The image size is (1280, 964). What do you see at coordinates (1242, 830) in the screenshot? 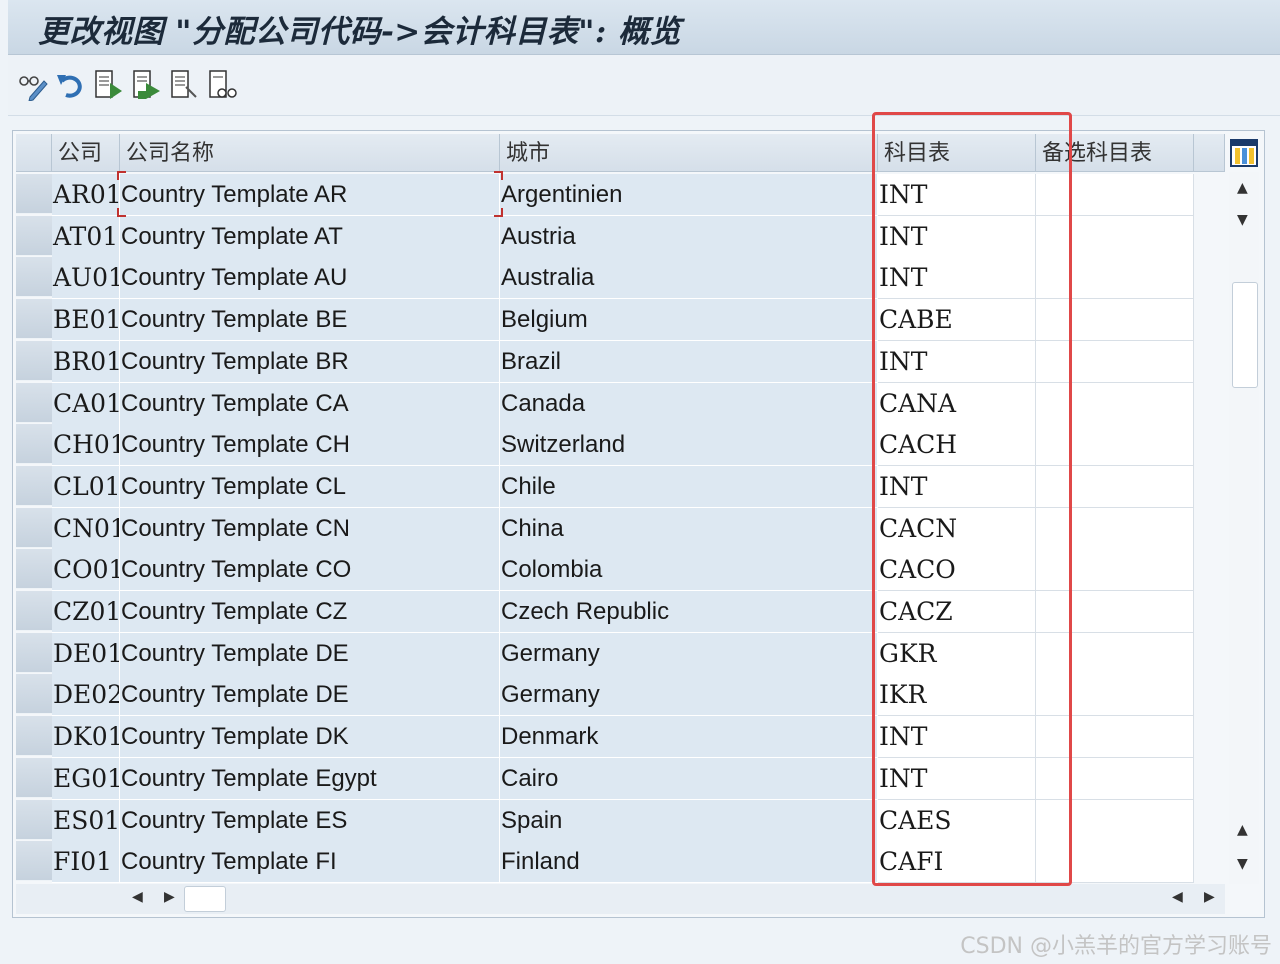
I see `scroll-page-up-icon: ▲` at bounding box center [1242, 830].